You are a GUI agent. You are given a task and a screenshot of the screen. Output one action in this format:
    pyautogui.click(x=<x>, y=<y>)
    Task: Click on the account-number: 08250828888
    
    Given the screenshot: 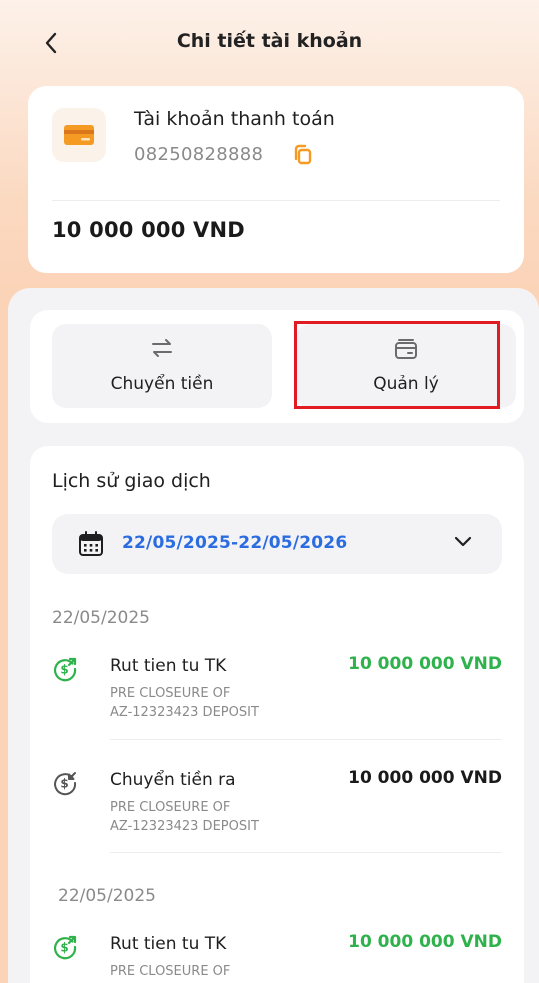 What is the action you would take?
    pyautogui.click(x=199, y=154)
    